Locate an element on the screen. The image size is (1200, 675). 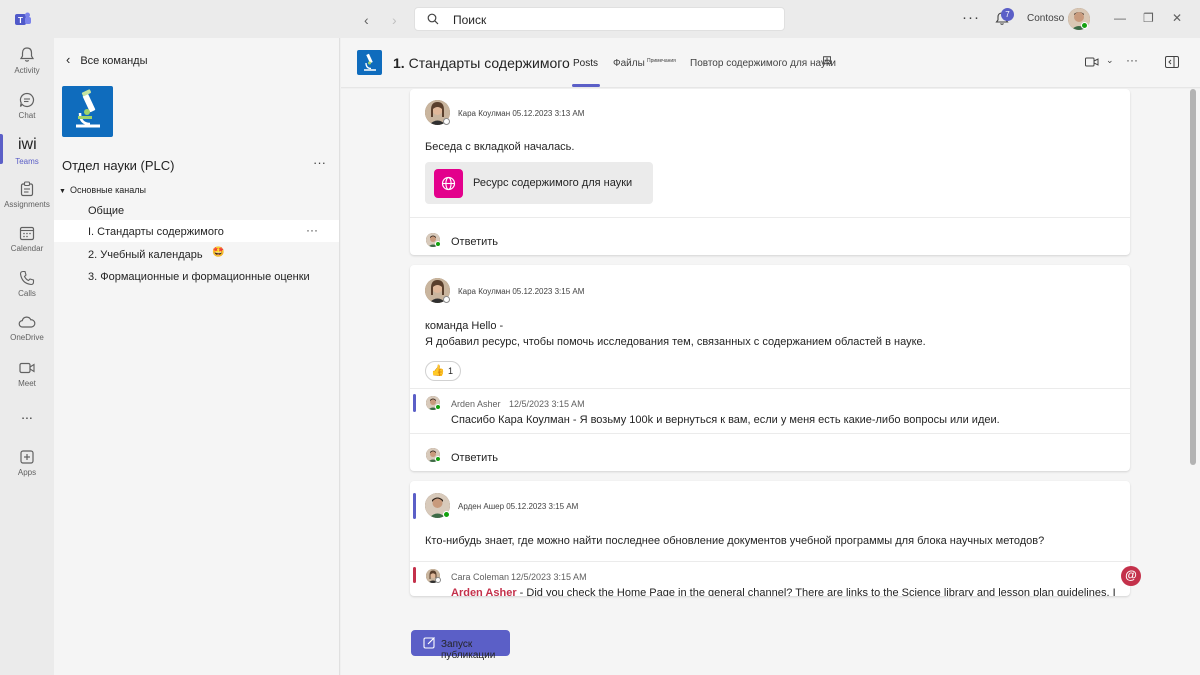
rail-label: Chat is located at coordinates (27, 115).